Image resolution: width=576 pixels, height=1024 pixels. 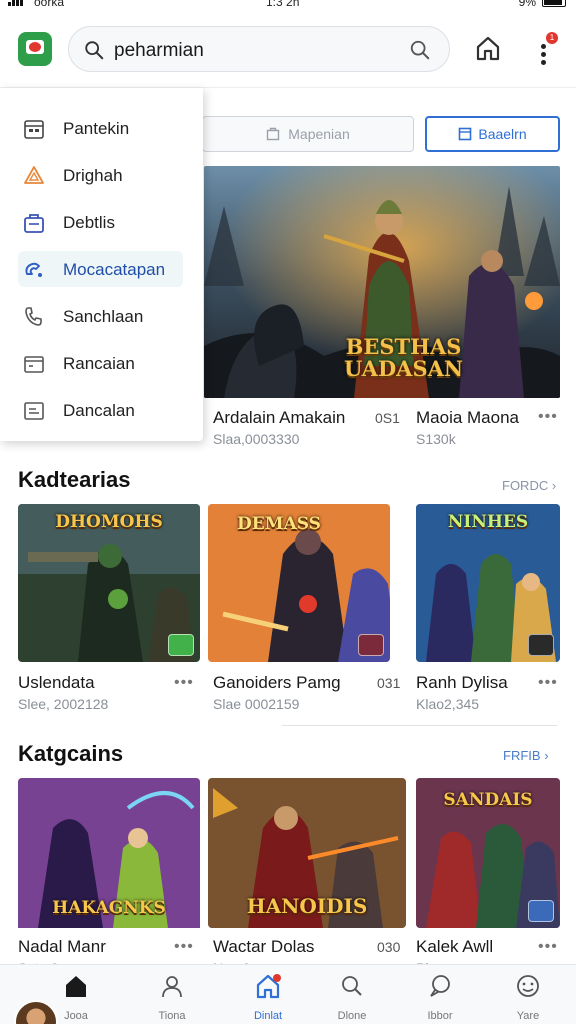 What do you see at coordinates (488, 522) in the screenshot?
I see `game-card-art-title: NINHES` at bounding box center [488, 522].